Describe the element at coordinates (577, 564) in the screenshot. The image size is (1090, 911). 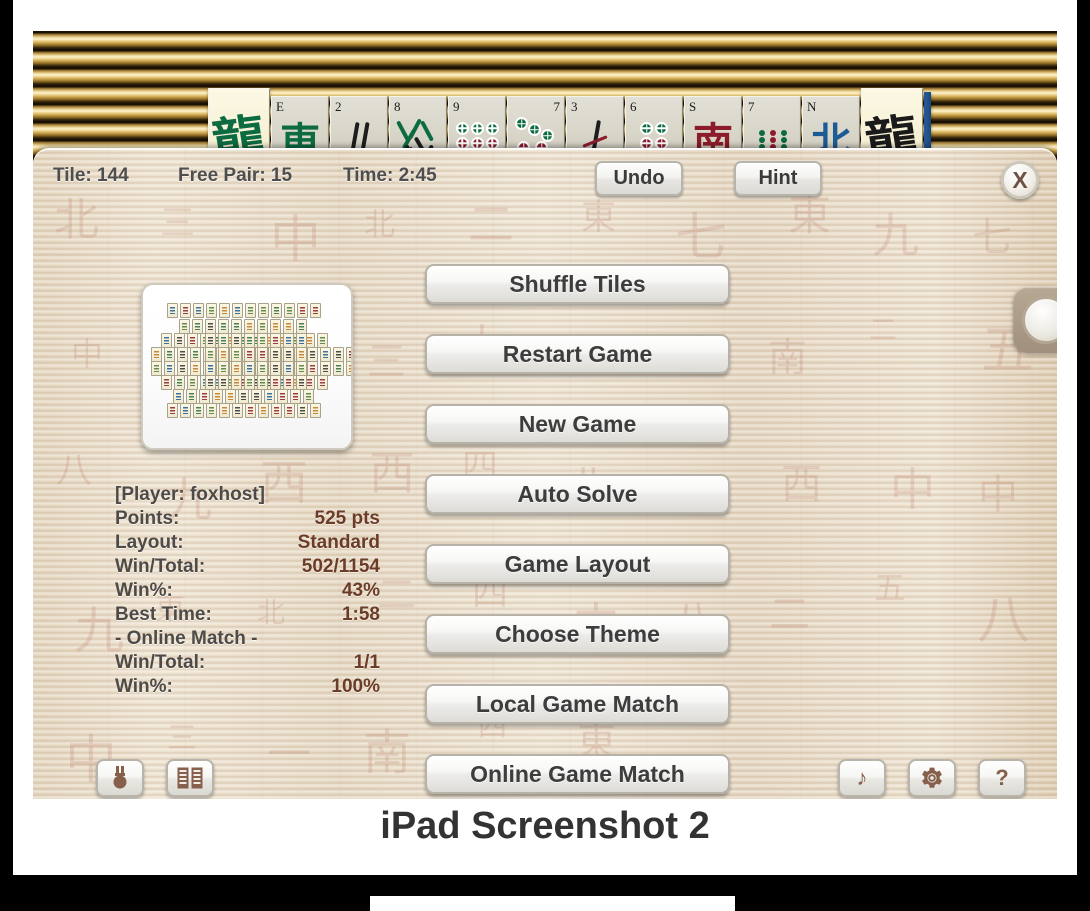
I see `menu-button-game-layout: Game Layout` at that location.